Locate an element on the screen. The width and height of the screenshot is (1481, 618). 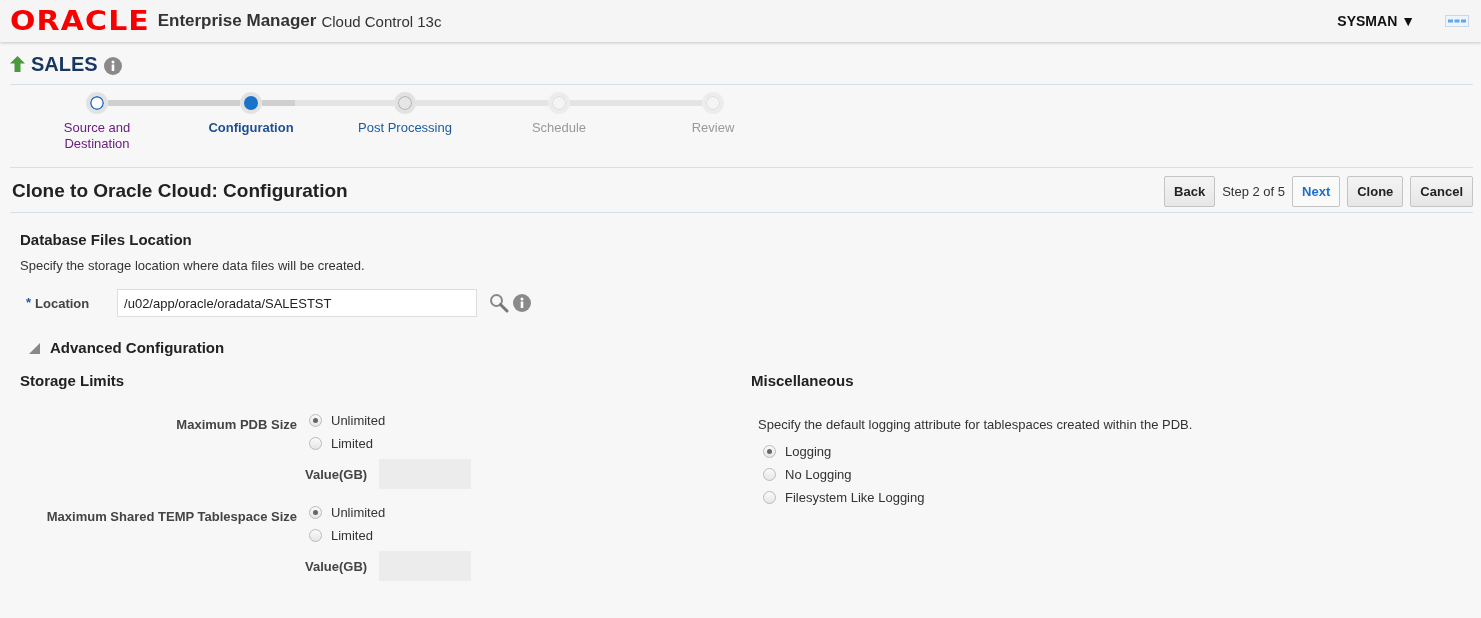
cancel-button: Cancel is located at coordinates (1441, 191).